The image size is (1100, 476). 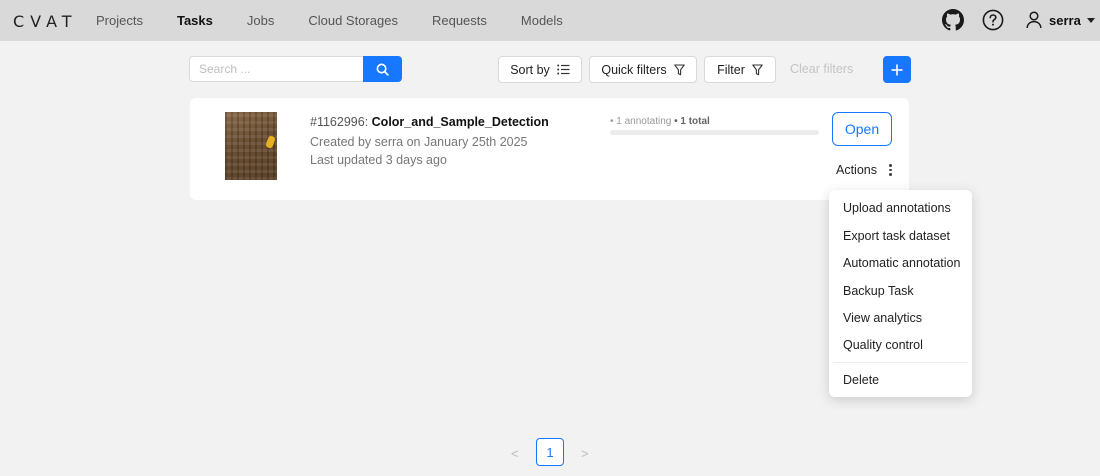 I want to click on filter-button: Filter, so click(x=740, y=69).